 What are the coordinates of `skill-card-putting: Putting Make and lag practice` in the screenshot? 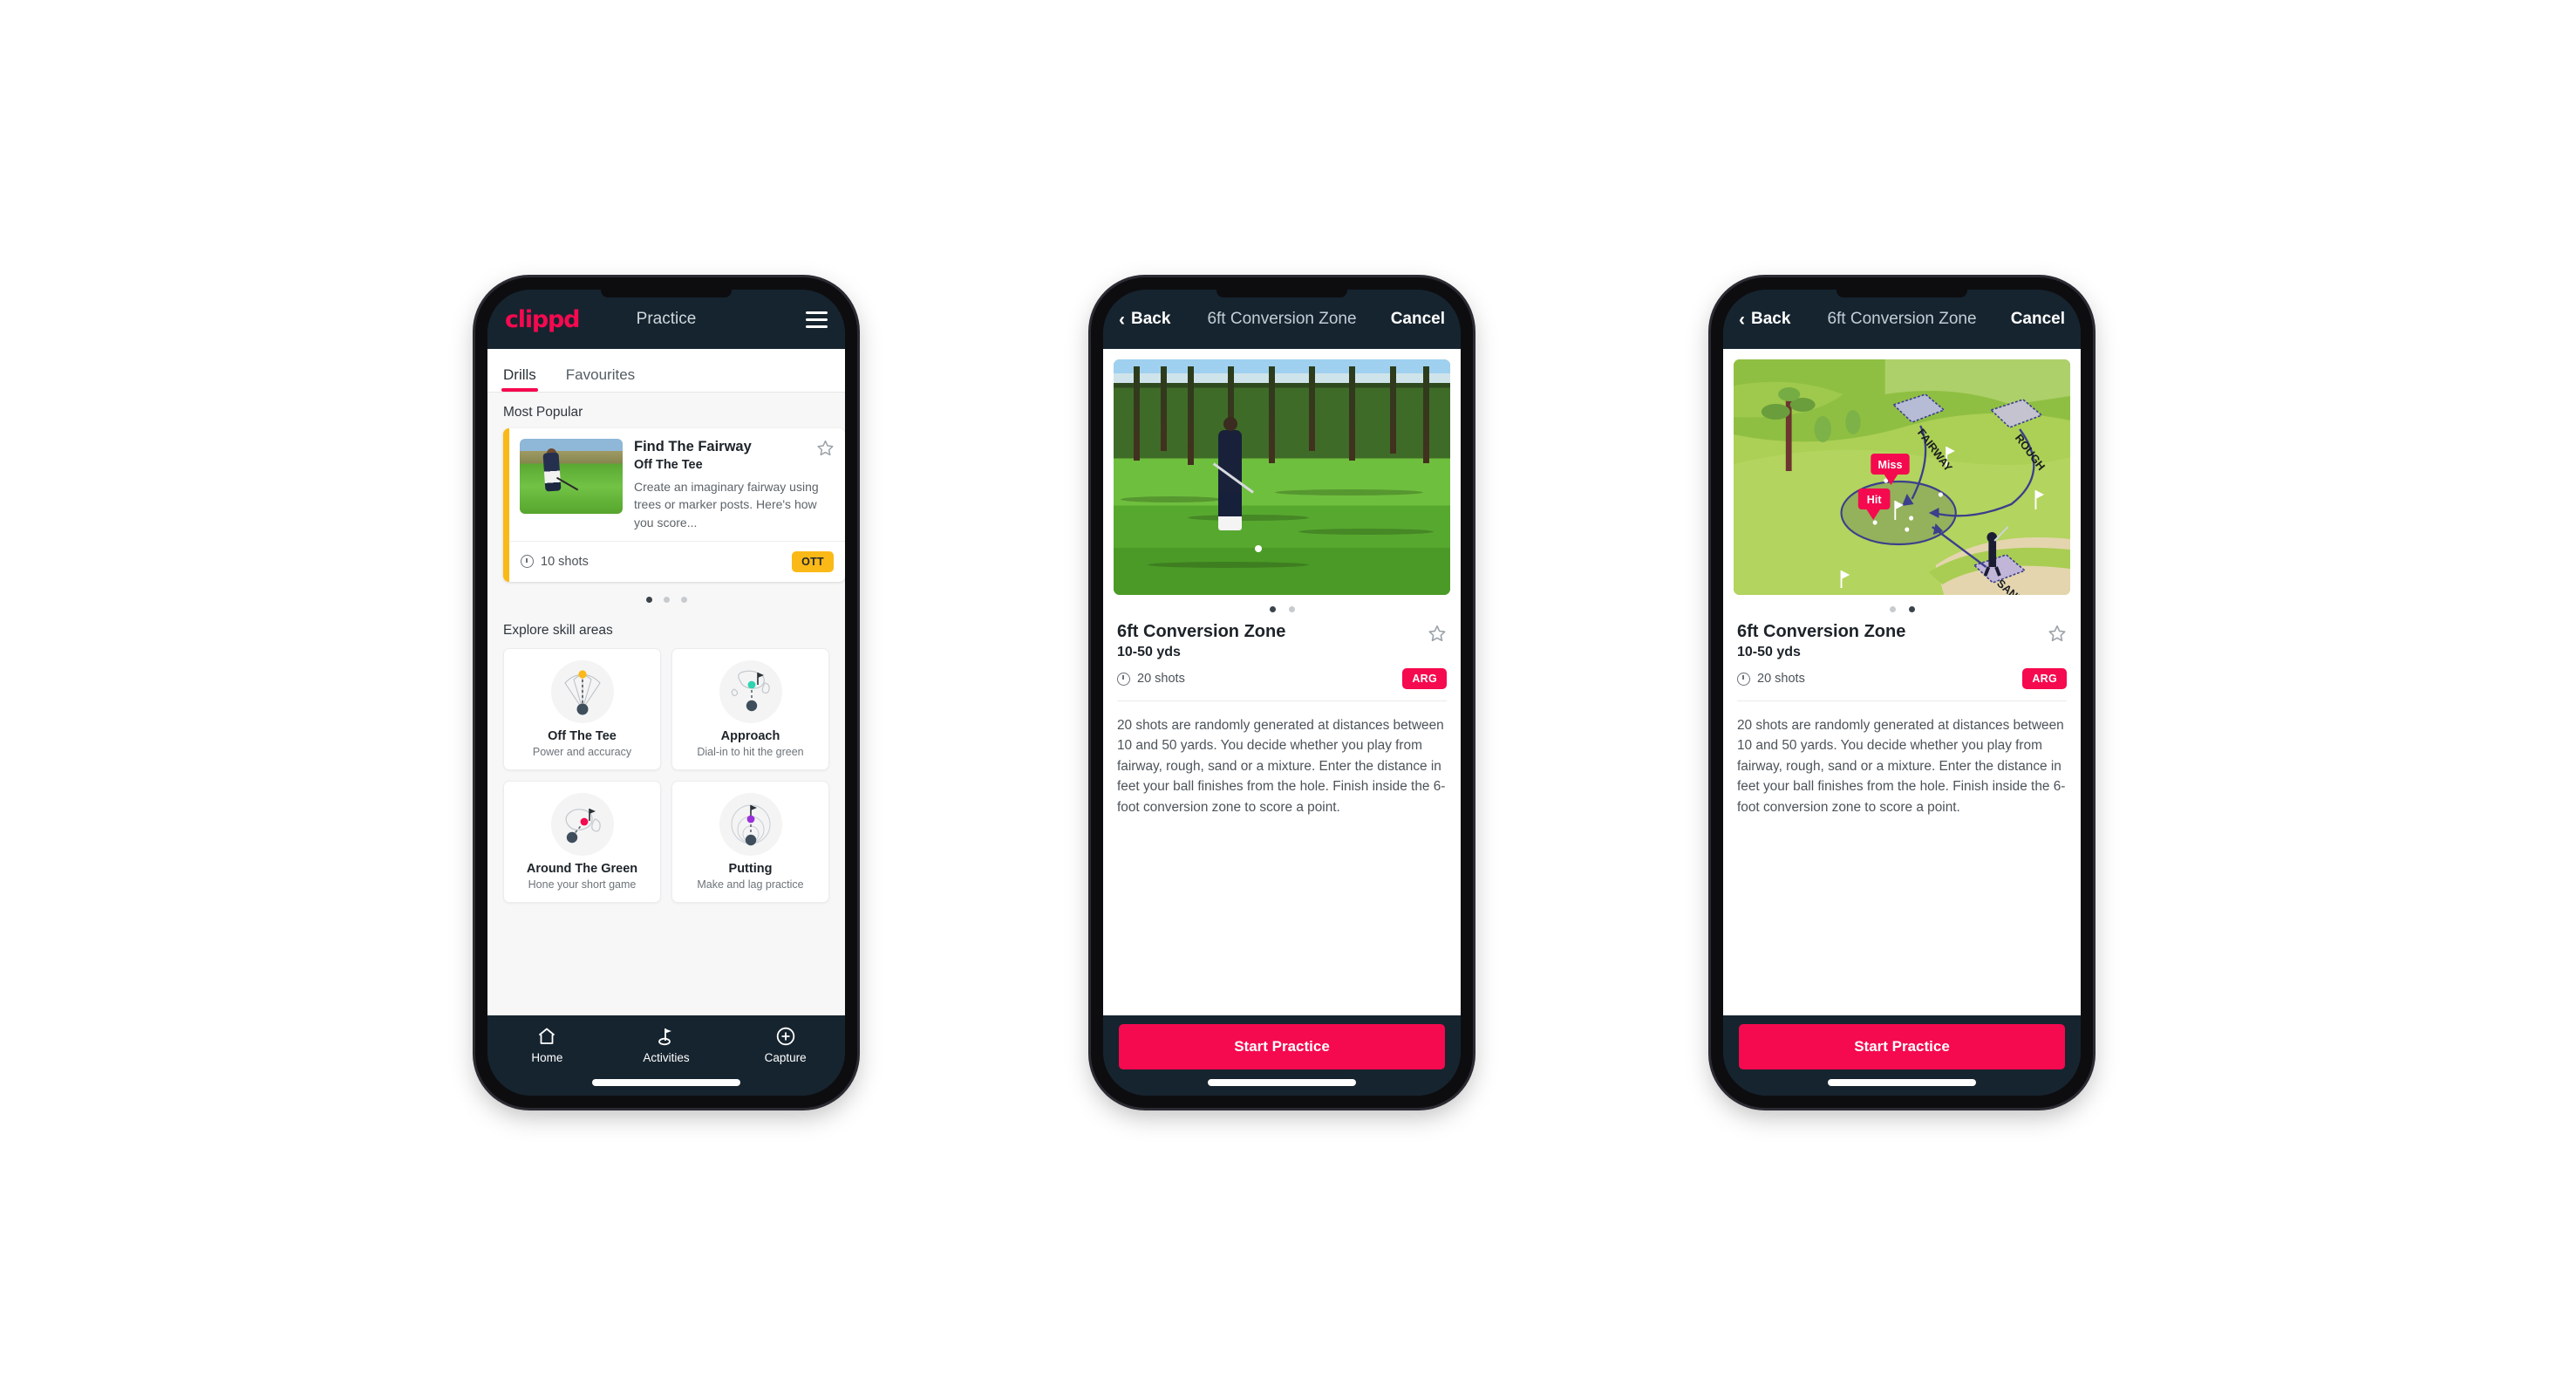 It's located at (750, 842).